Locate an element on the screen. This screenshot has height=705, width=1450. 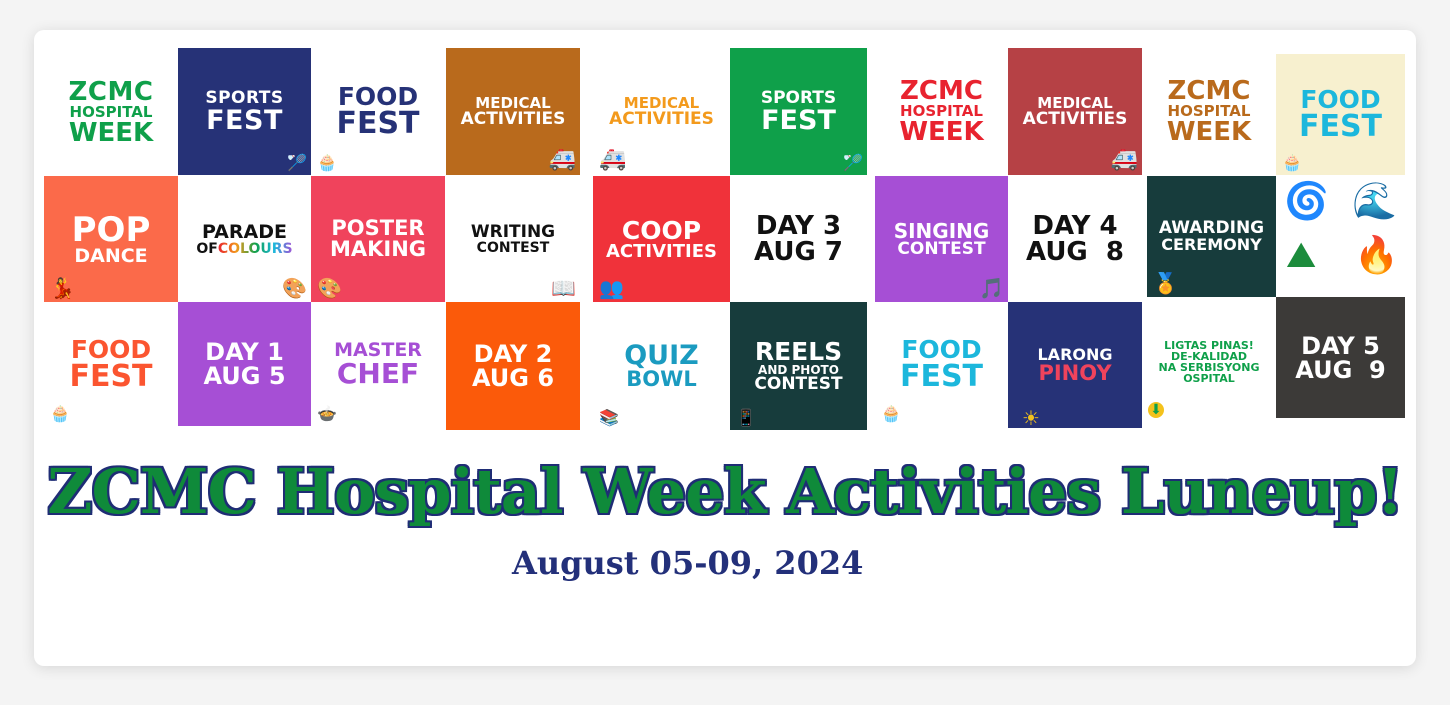
tile-line: DAY 4 is located at coordinates (1075, 226).